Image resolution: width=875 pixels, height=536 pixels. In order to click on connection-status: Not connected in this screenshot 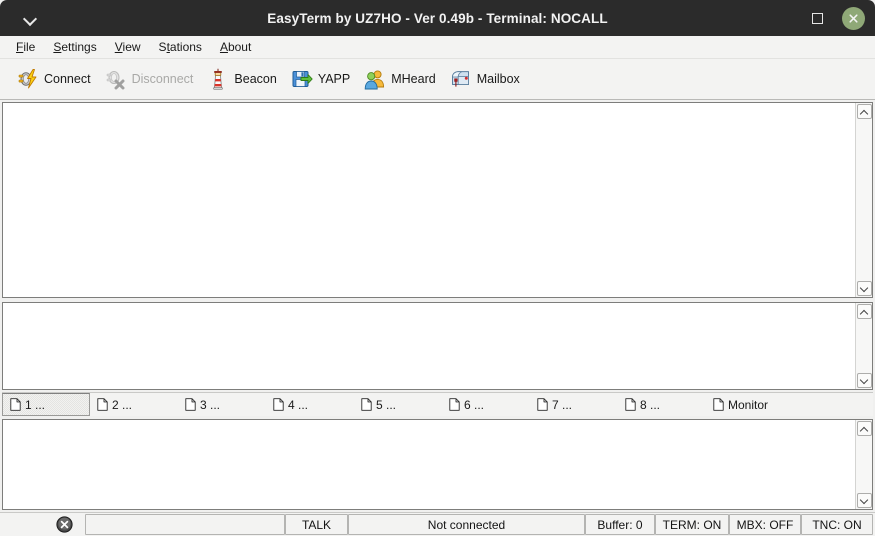, I will do `click(466, 524)`.